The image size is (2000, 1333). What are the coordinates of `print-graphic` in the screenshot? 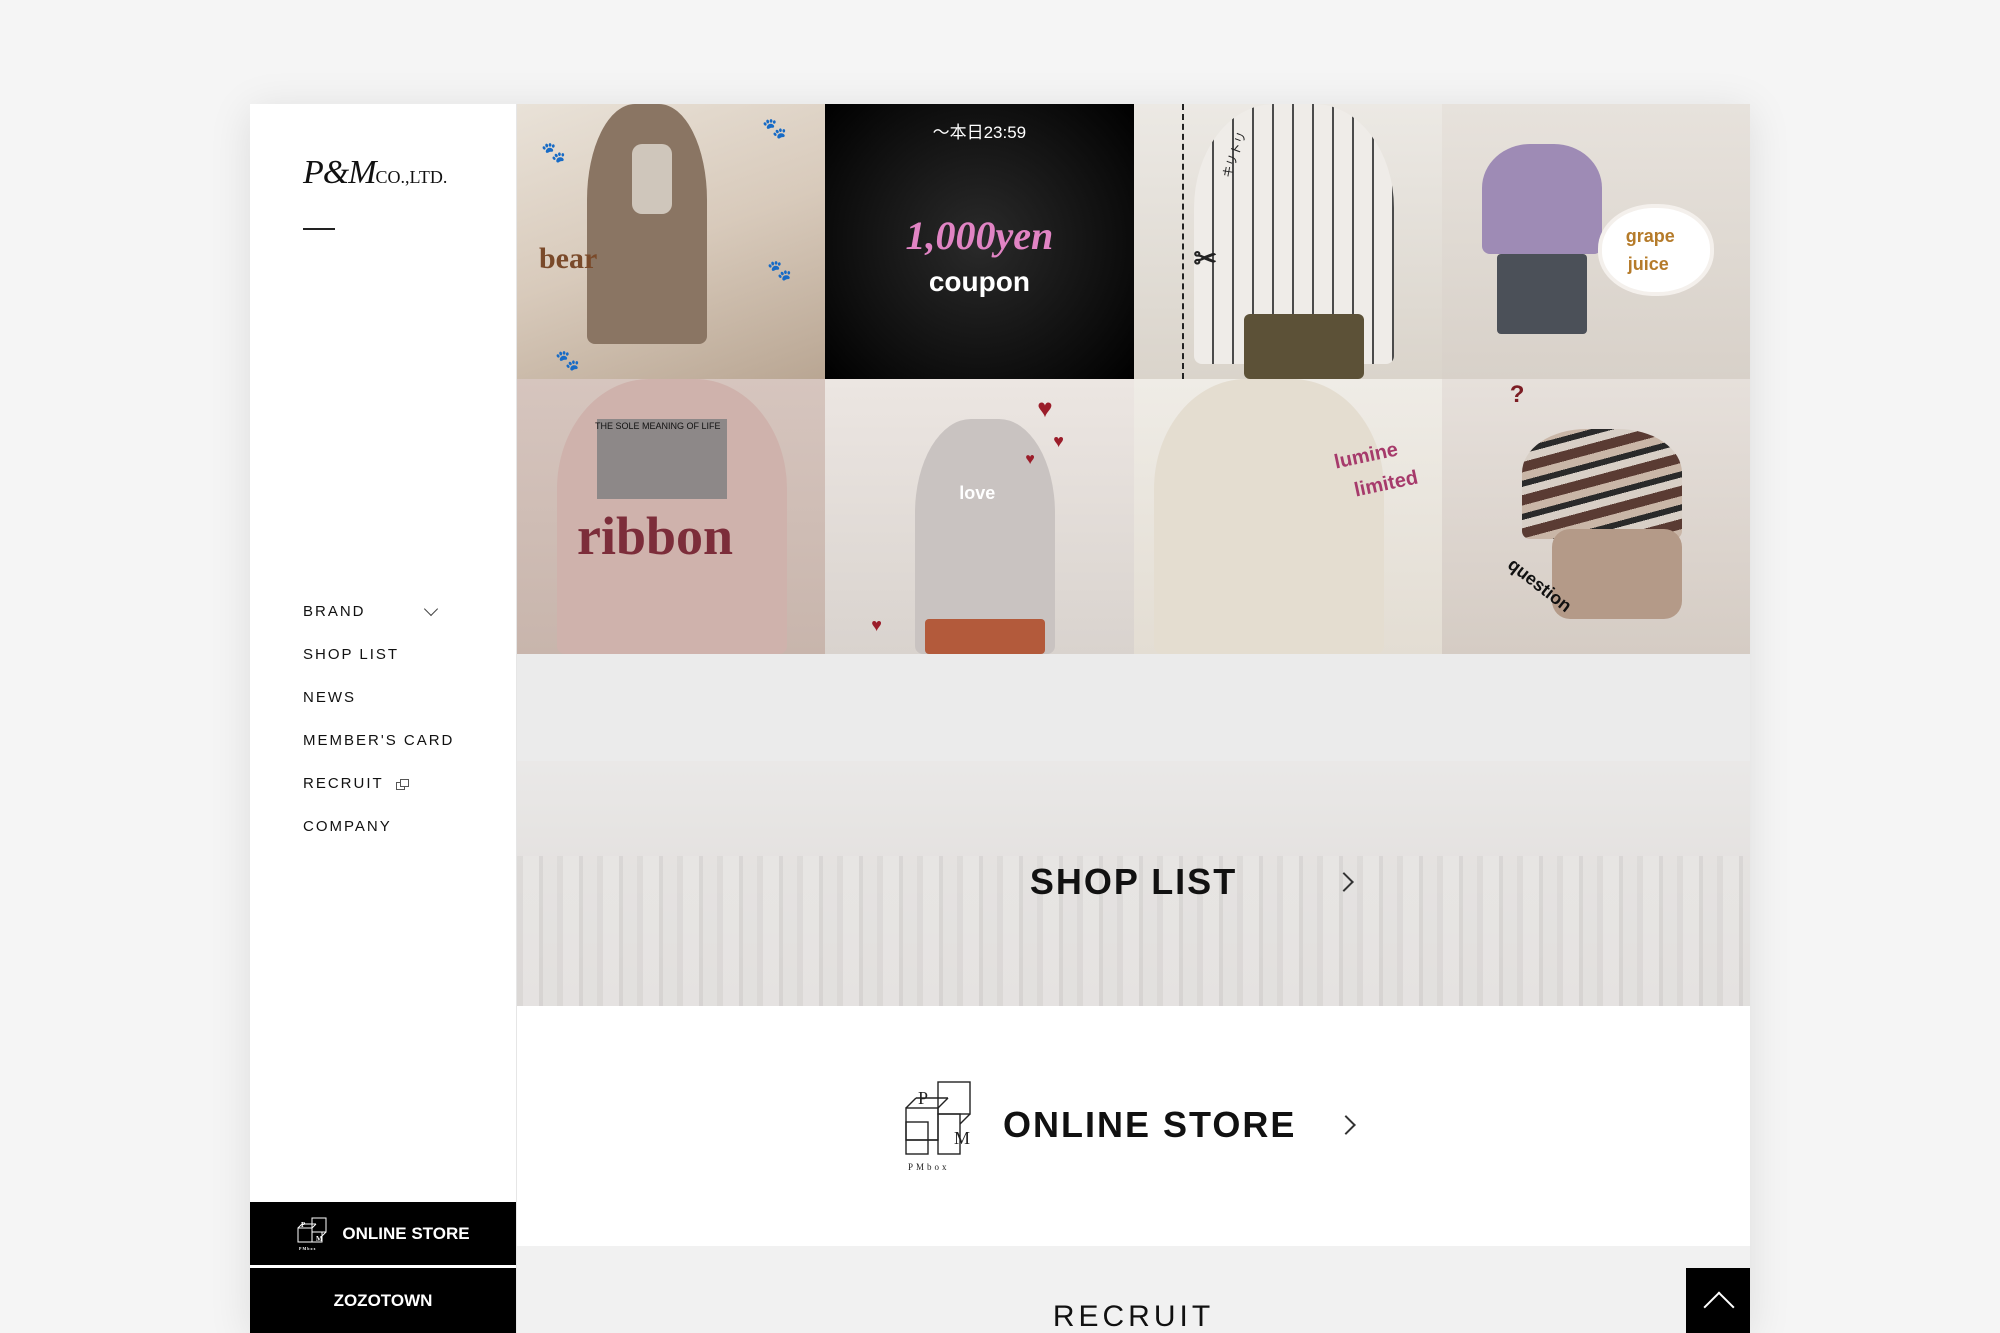 It's located at (662, 459).